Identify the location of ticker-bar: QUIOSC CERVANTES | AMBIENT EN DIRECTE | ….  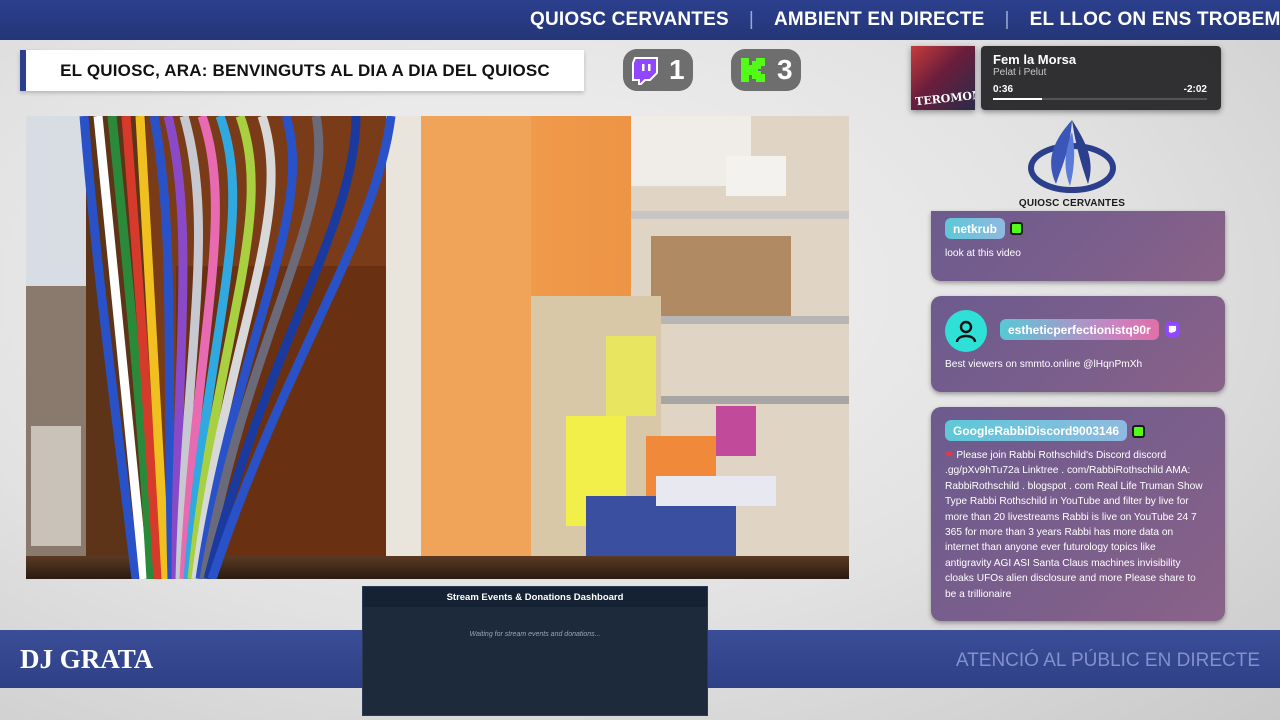
(640, 20).